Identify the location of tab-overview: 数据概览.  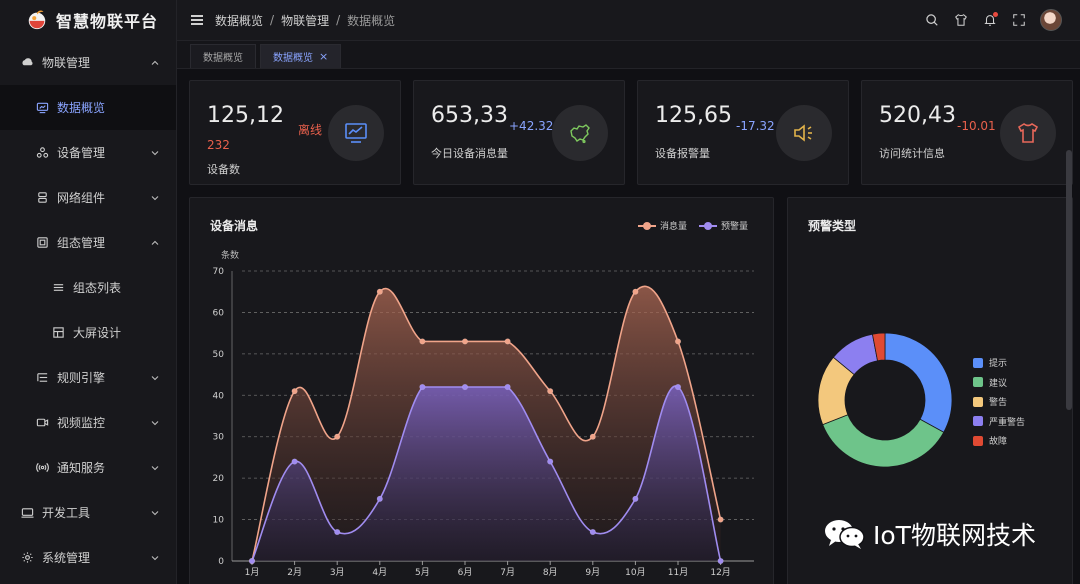
(223, 56).